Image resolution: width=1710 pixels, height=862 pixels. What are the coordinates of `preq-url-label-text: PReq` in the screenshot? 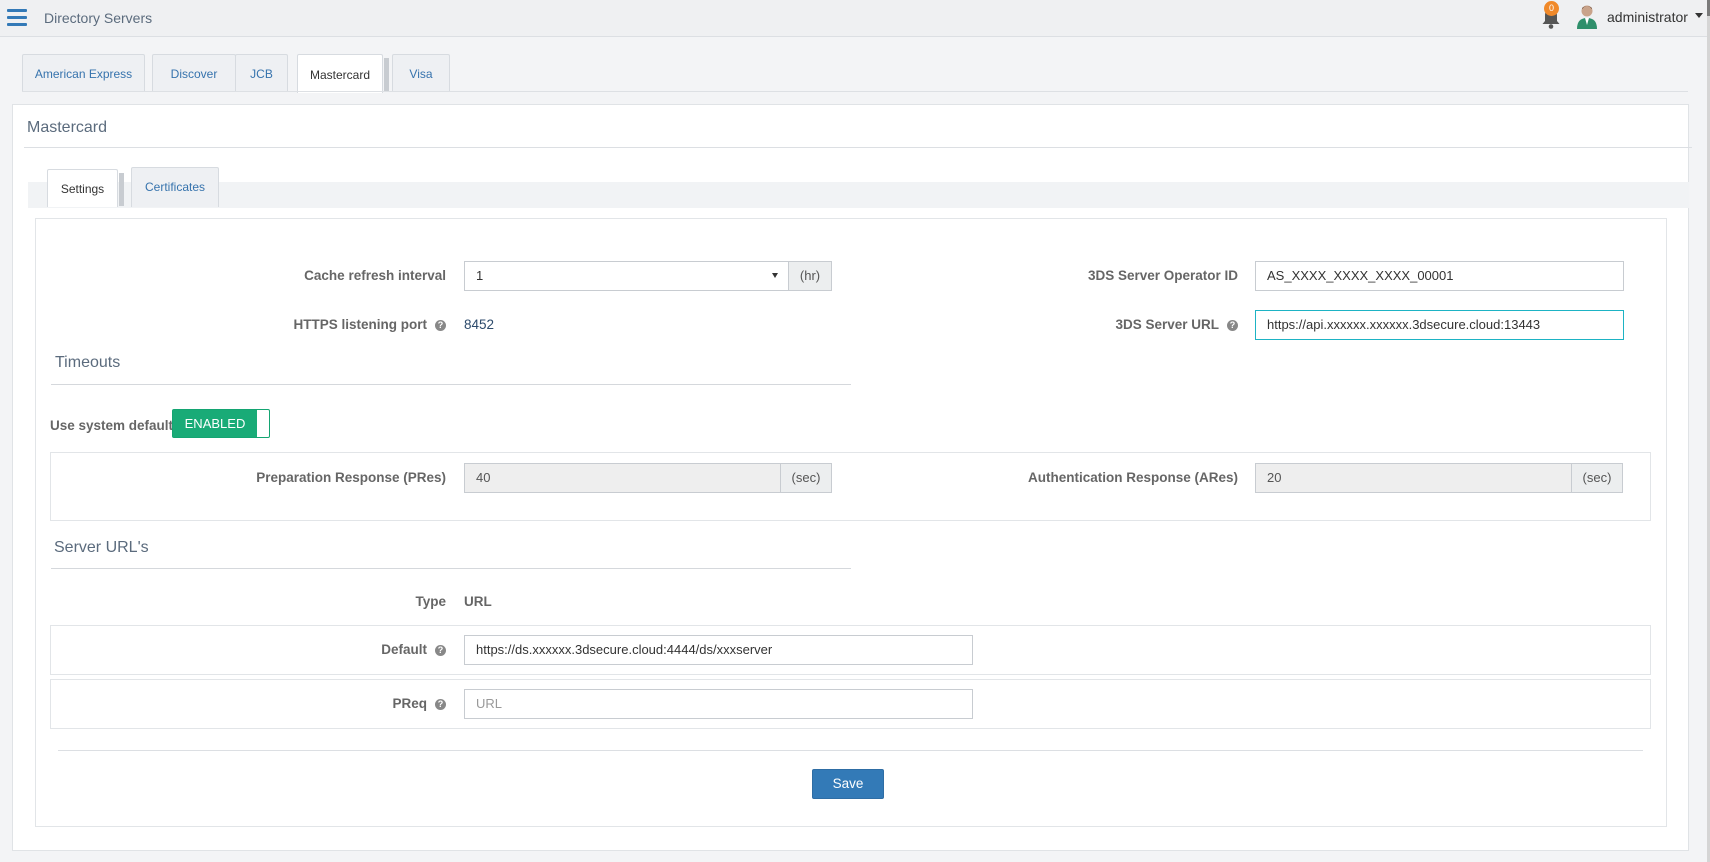 It's located at (409, 703).